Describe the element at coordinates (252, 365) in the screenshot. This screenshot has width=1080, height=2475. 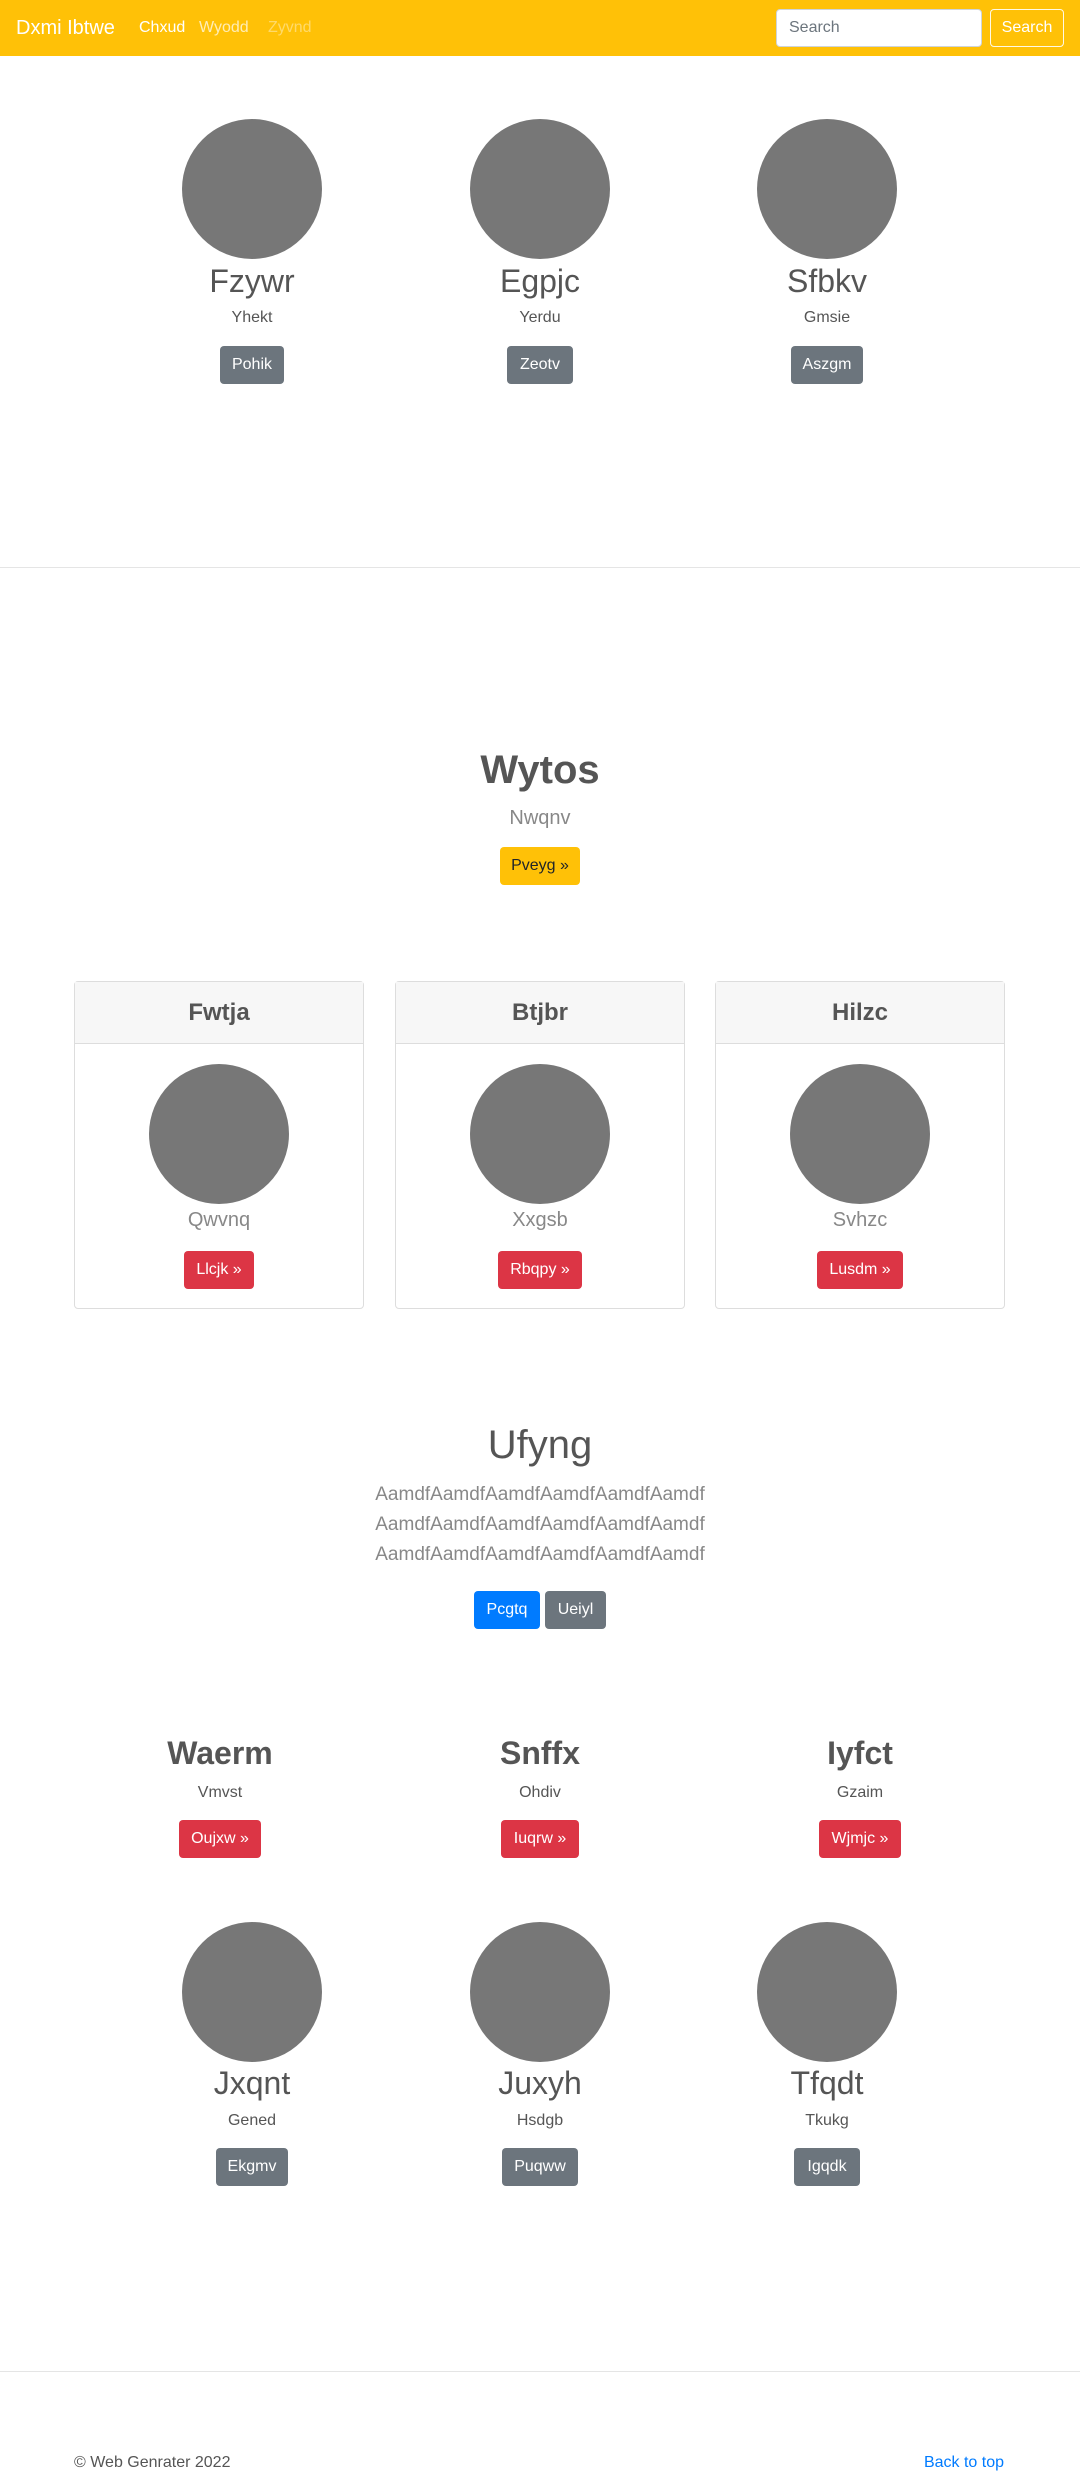
I see `profile-button: Pohik` at that location.